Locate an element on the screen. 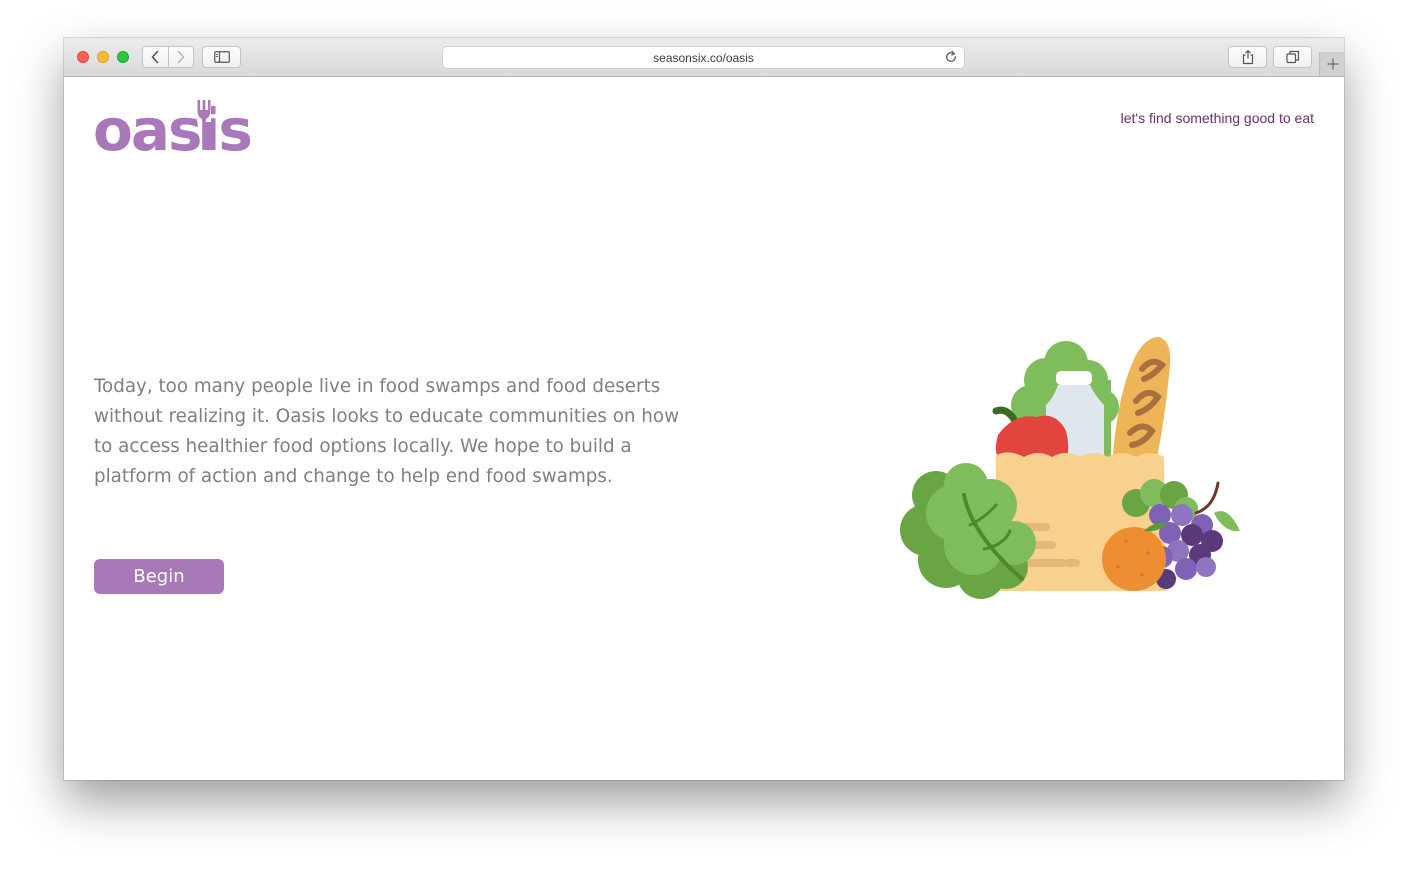 This screenshot has height=869, width=1407. forward-button is located at coordinates (180, 57).